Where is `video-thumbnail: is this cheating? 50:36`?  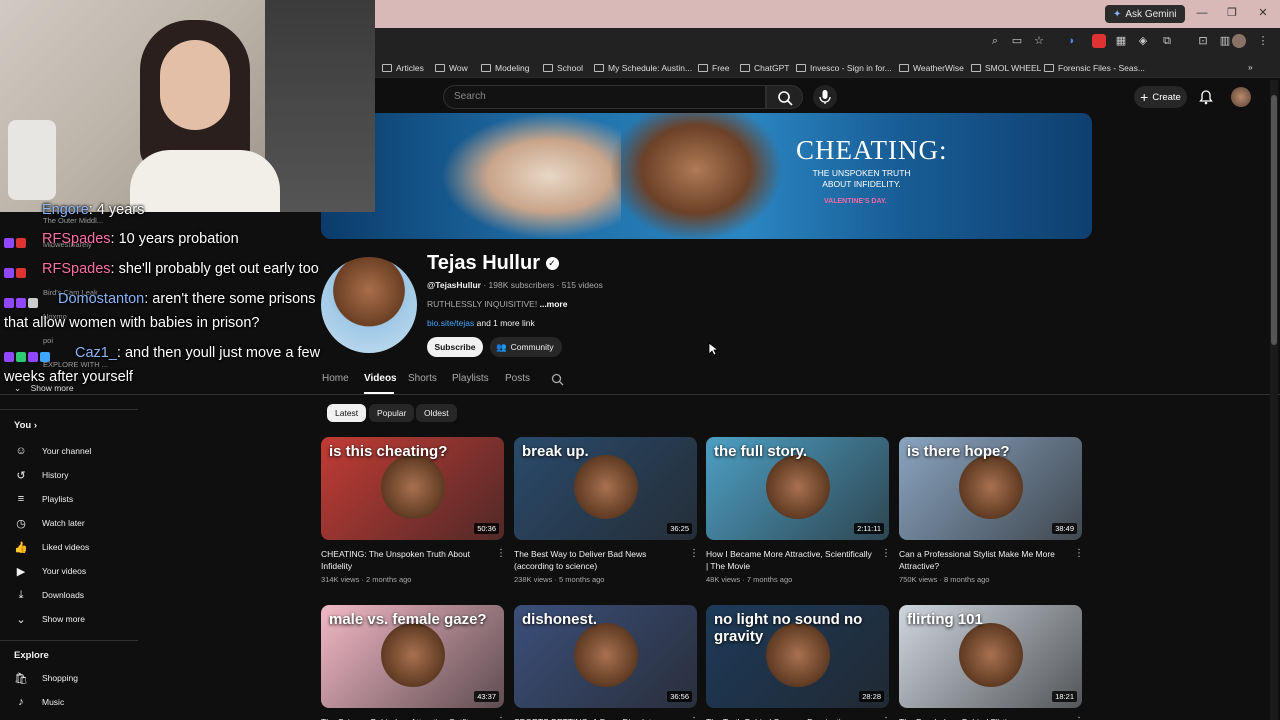
video-thumbnail: is this cheating? 50:36 is located at coordinates (412, 488).